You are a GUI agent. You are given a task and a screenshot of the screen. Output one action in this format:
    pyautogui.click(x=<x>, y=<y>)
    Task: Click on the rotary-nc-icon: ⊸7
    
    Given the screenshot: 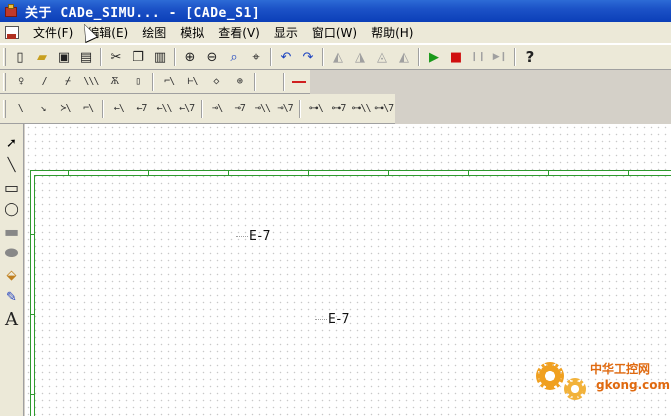 What is the action you would take?
    pyautogui.click(x=240, y=109)
    